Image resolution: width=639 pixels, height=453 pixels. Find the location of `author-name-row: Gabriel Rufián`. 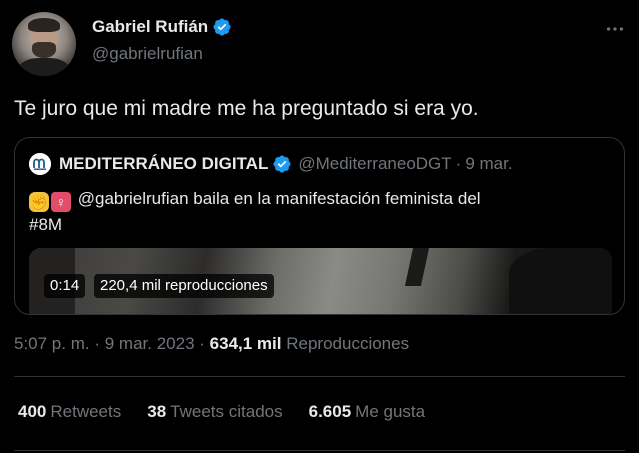

author-name-row: Gabriel Rufián is located at coordinates (162, 27).